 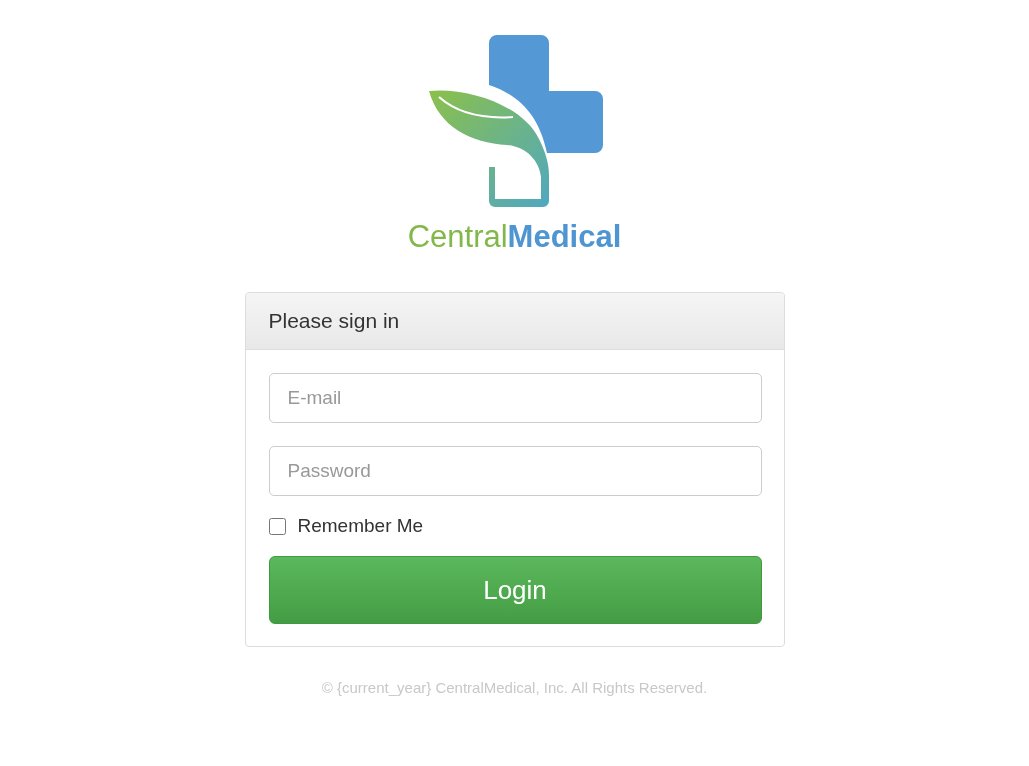 I want to click on remember-checkbox, so click(x=277, y=526).